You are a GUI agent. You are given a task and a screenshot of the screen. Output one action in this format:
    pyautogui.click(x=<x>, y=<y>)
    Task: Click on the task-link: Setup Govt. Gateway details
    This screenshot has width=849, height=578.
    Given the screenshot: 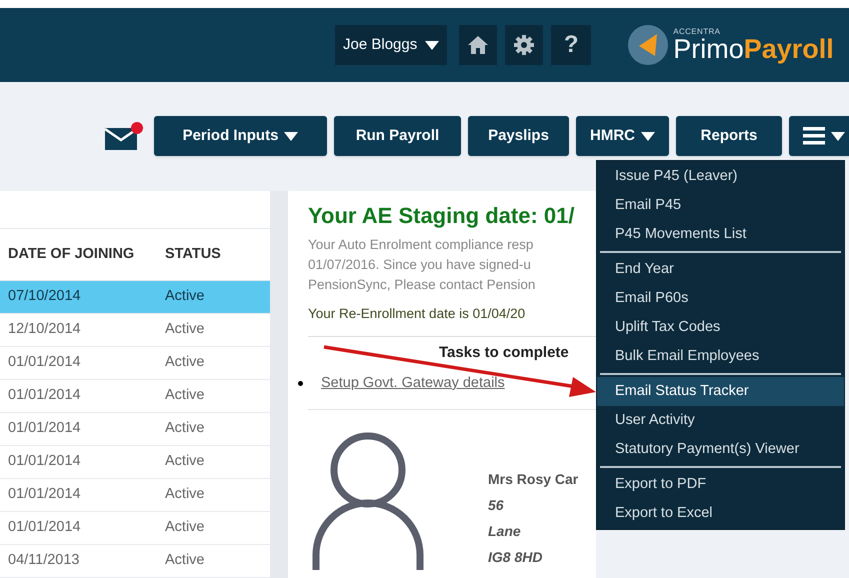 What is the action you would take?
    pyautogui.click(x=413, y=383)
    